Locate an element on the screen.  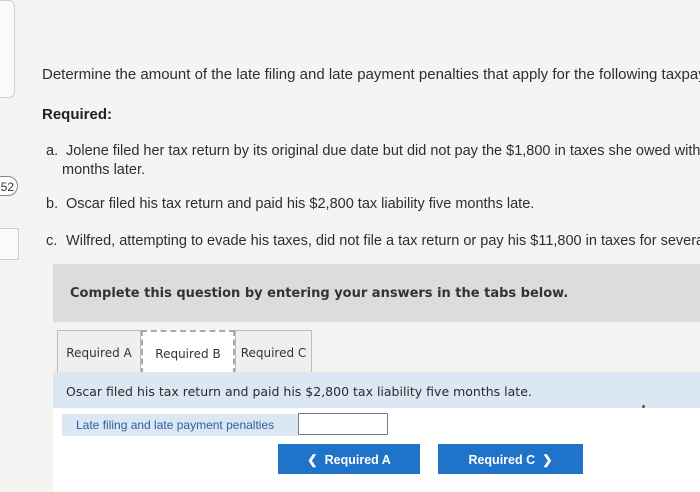
item-b-label: b. is located at coordinates (52, 204).